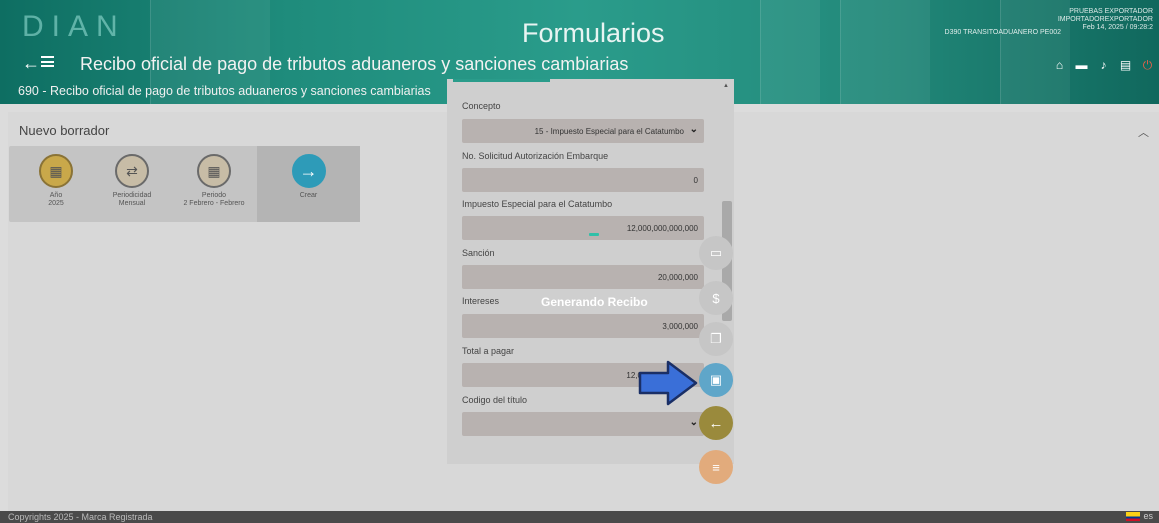  Describe the element at coordinates (727, 272) in the screenshot. I see `modal-scrollbar: ▲` at that location.